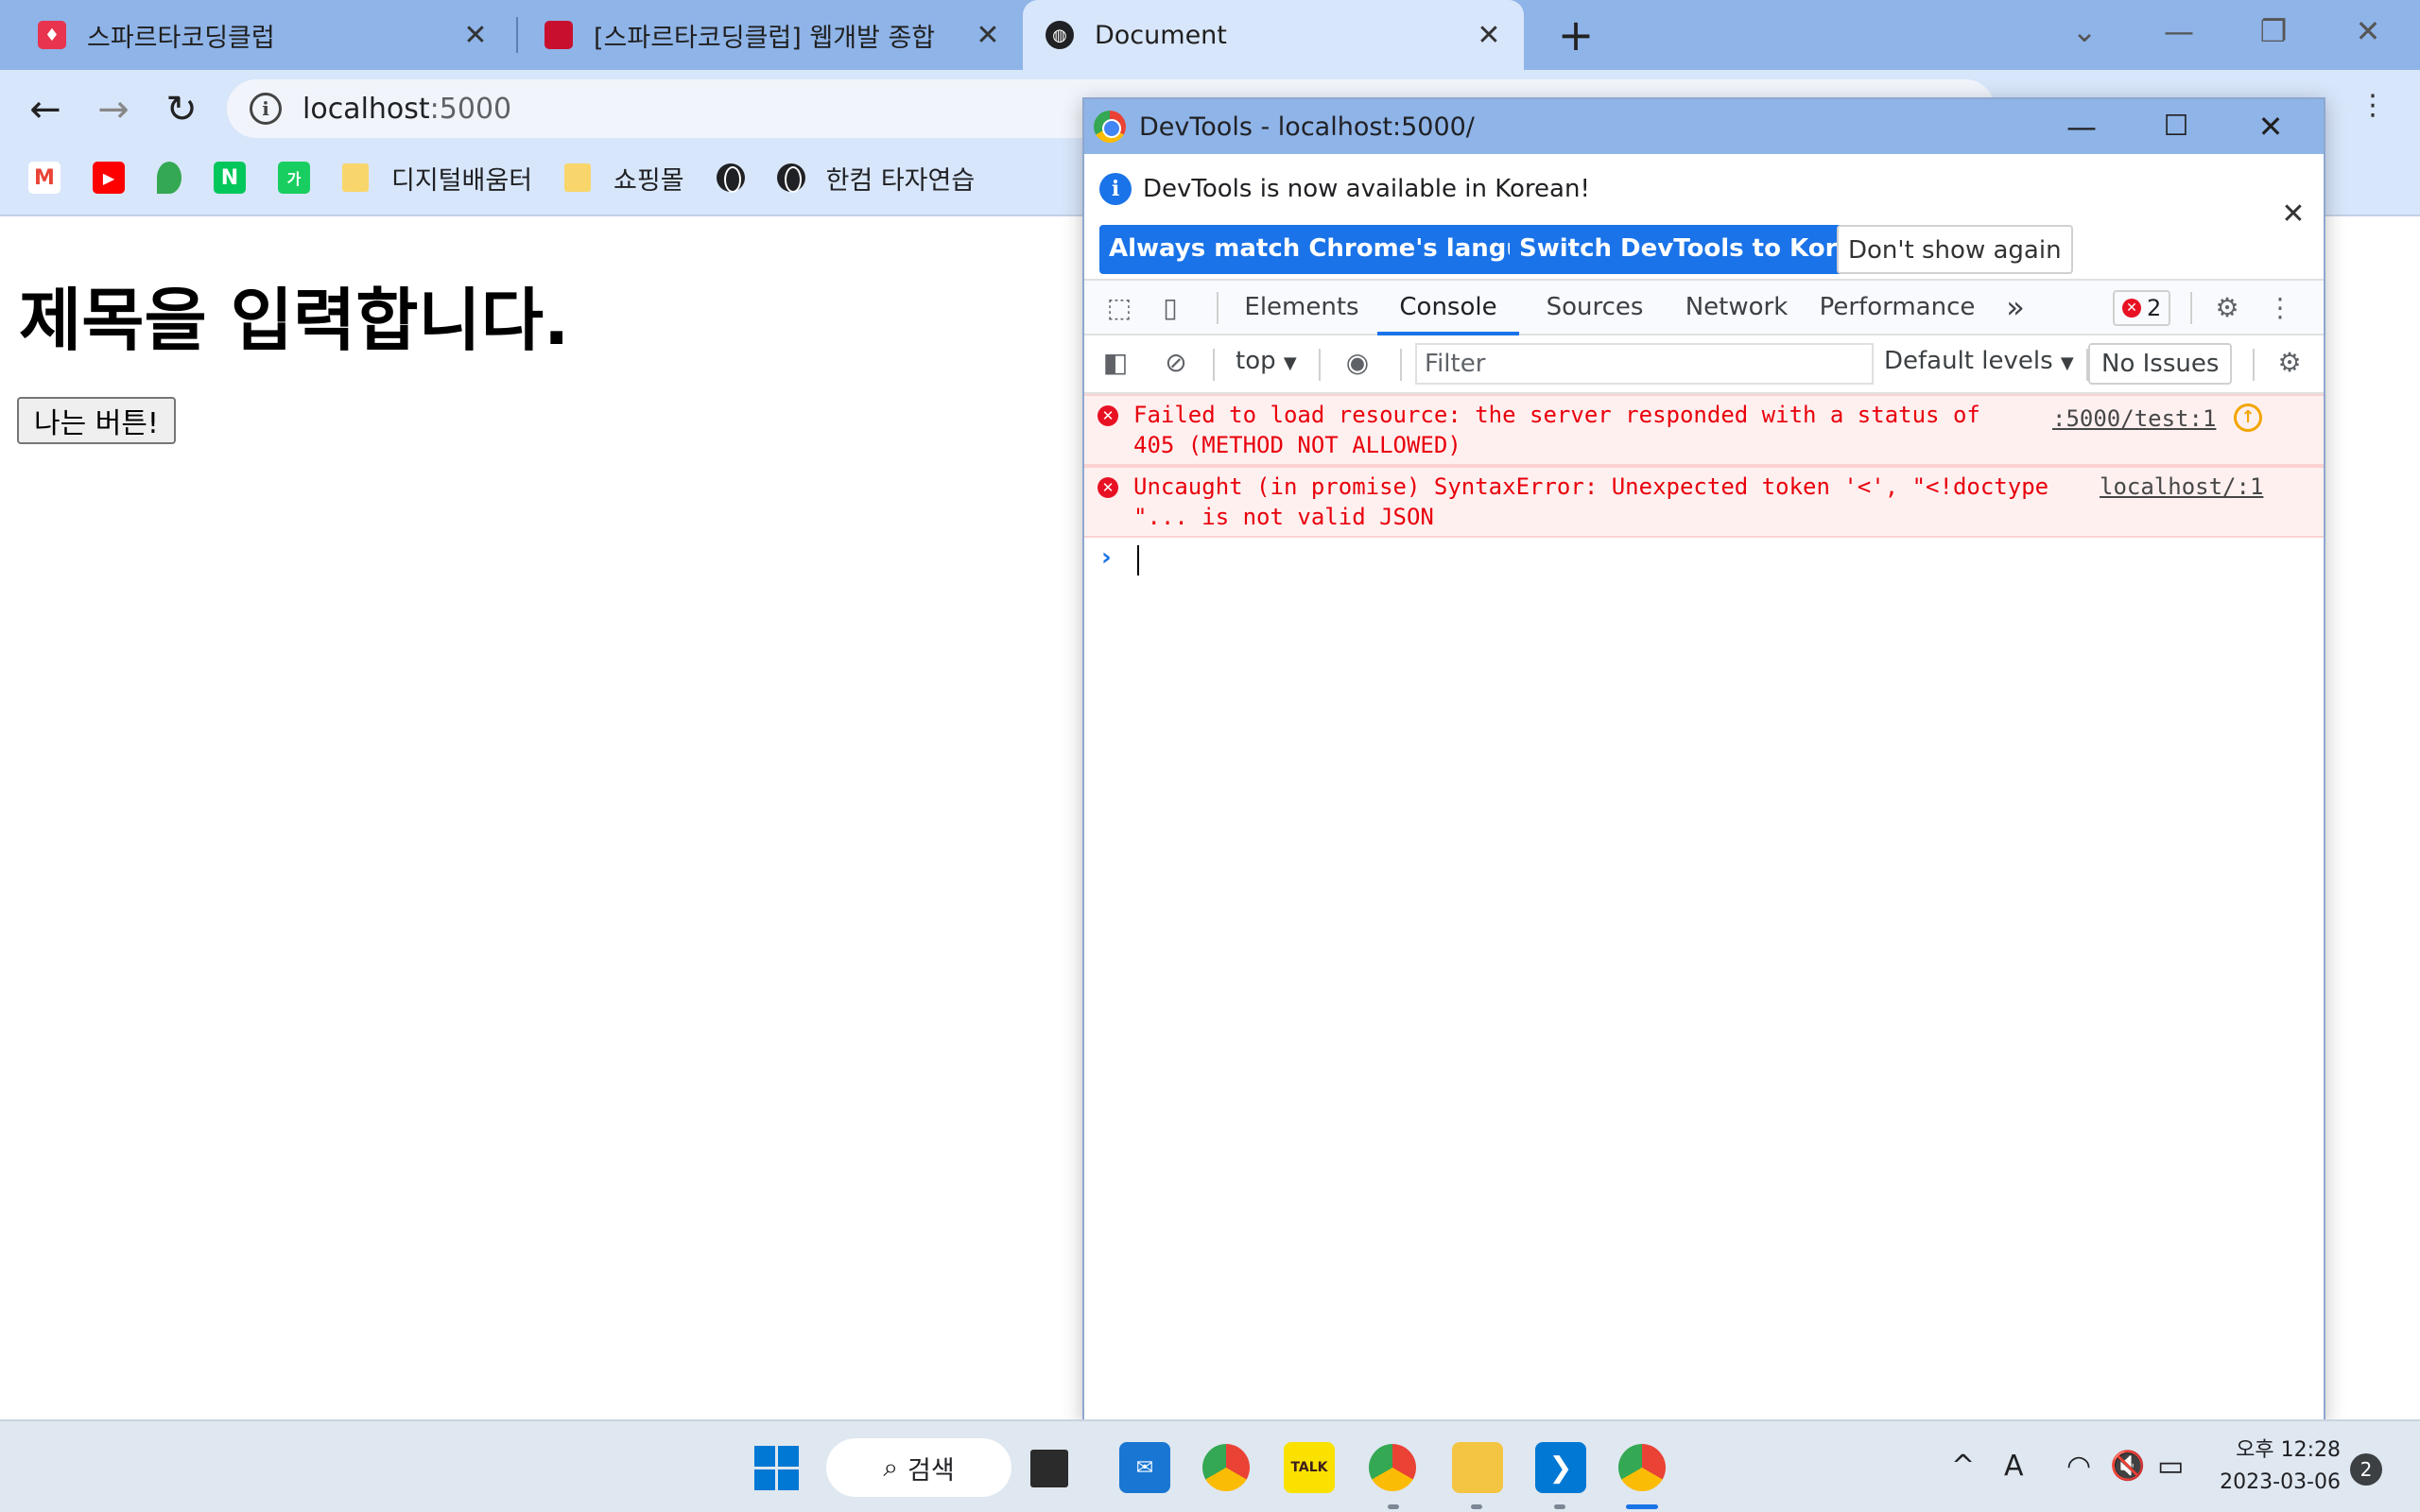  What do you see at coordinates (1477, 1467) in the screenshot?
I see `file-explorer-icon` at bounding box center [1477, 1467].